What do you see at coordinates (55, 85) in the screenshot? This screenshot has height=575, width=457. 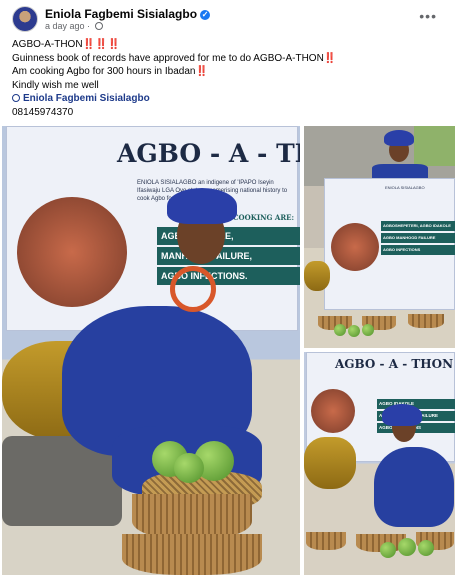 I see `post-line: Kindly wish me well` at bounding box center [55, 85].